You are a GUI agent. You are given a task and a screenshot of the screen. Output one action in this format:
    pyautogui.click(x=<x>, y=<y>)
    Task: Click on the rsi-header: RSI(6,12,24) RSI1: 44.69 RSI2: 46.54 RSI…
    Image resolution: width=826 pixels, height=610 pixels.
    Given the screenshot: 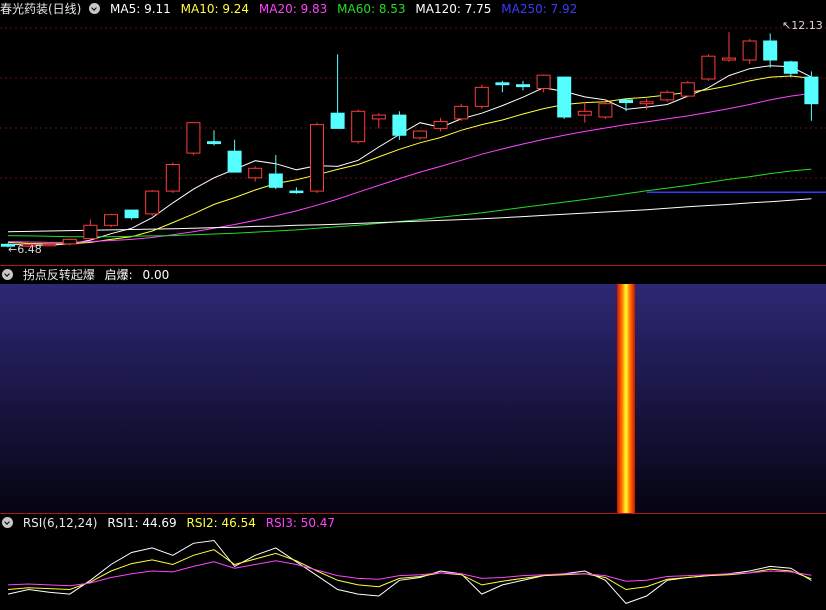 What is the action you would take?
    pyautogui.click(x=170, y=523)
    